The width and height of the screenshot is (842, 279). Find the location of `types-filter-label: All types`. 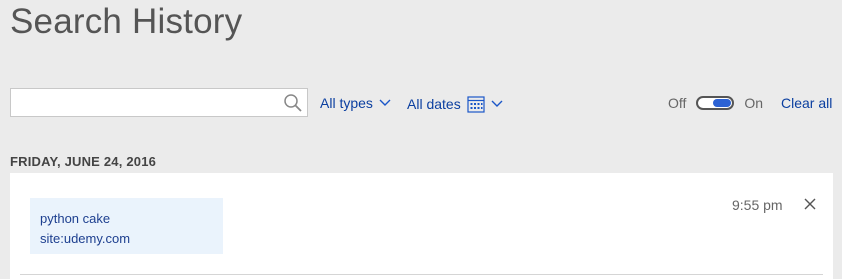

types-filter-label: All types is located at coordinates (346, 103).